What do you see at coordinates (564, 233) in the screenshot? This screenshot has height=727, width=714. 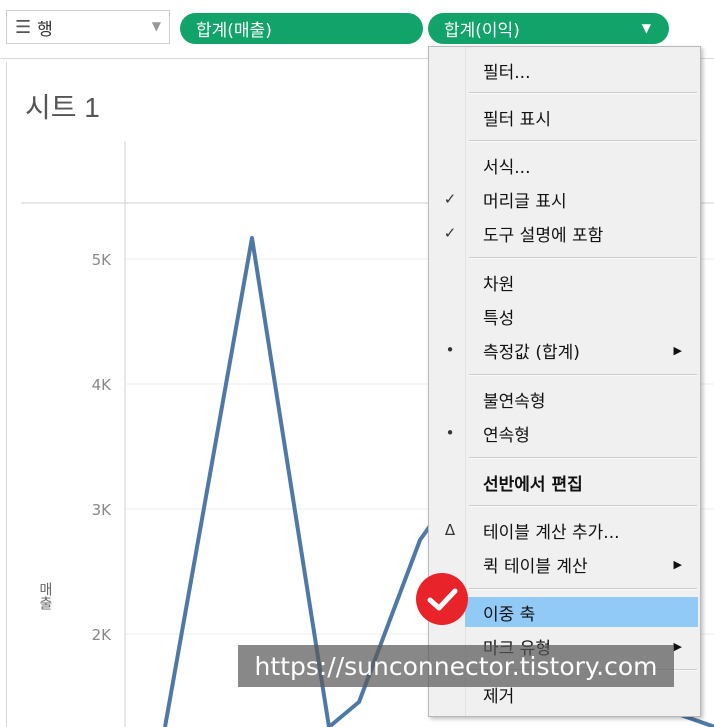 I see `menu-item-include-tooltip: ✓ 도구 설명에 포함` at bounding box center [564, 233].